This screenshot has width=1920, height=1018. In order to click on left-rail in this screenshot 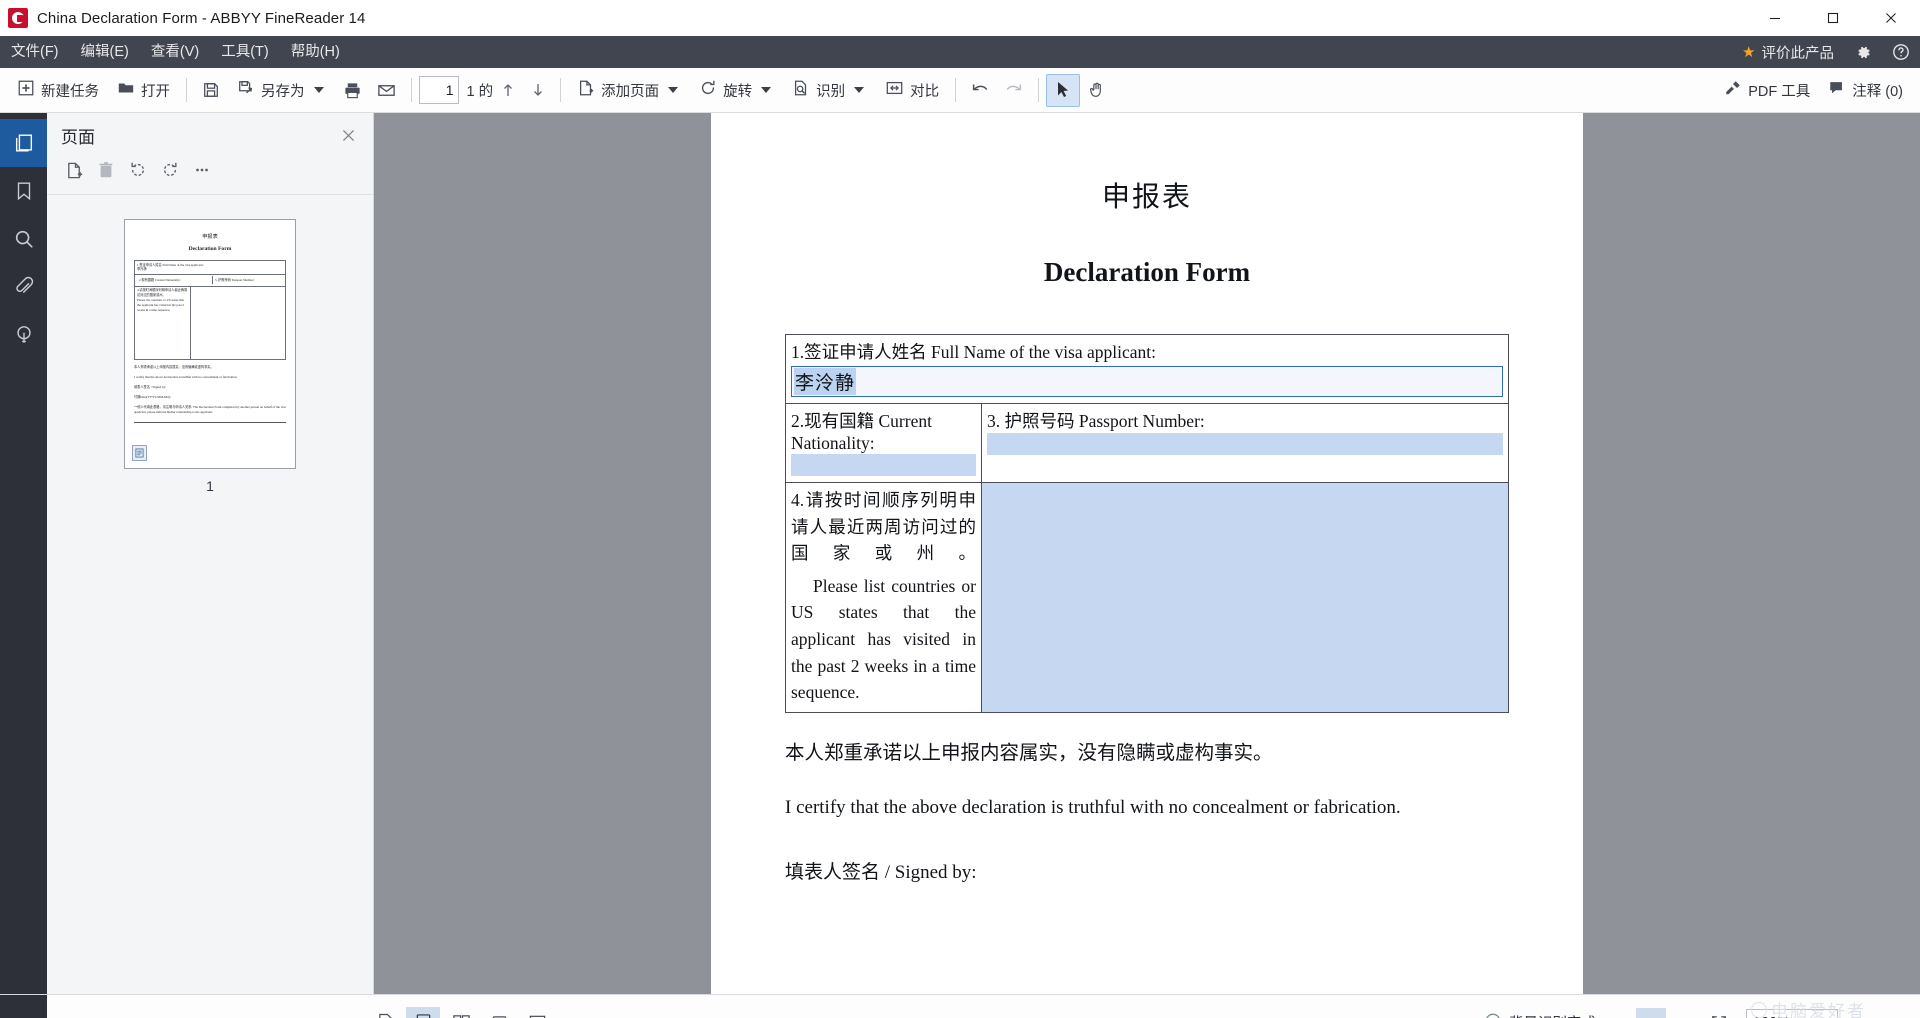, I will do `click(23, 553)`.